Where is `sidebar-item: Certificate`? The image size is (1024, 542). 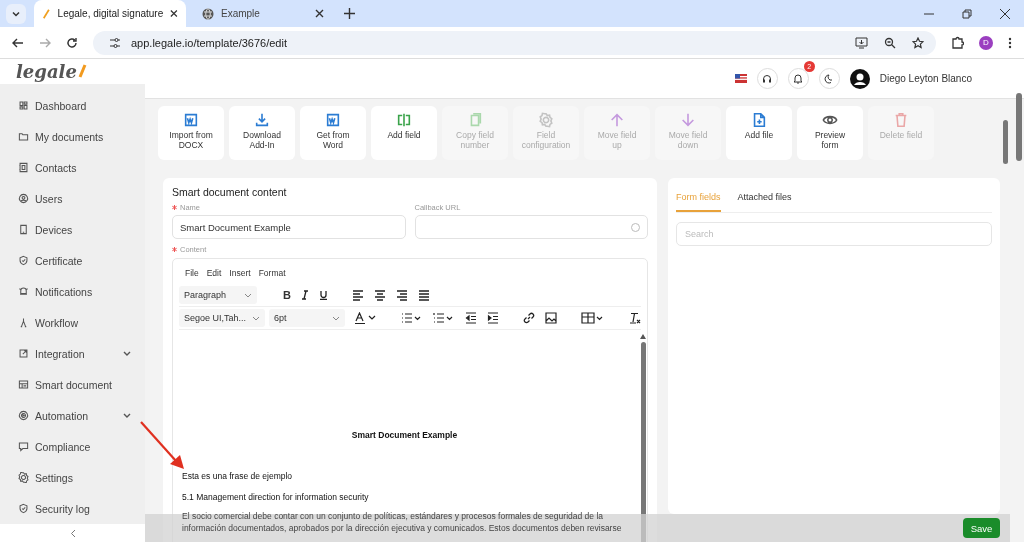 sidebar-item: Certificate is located at coordinates (72, 261).